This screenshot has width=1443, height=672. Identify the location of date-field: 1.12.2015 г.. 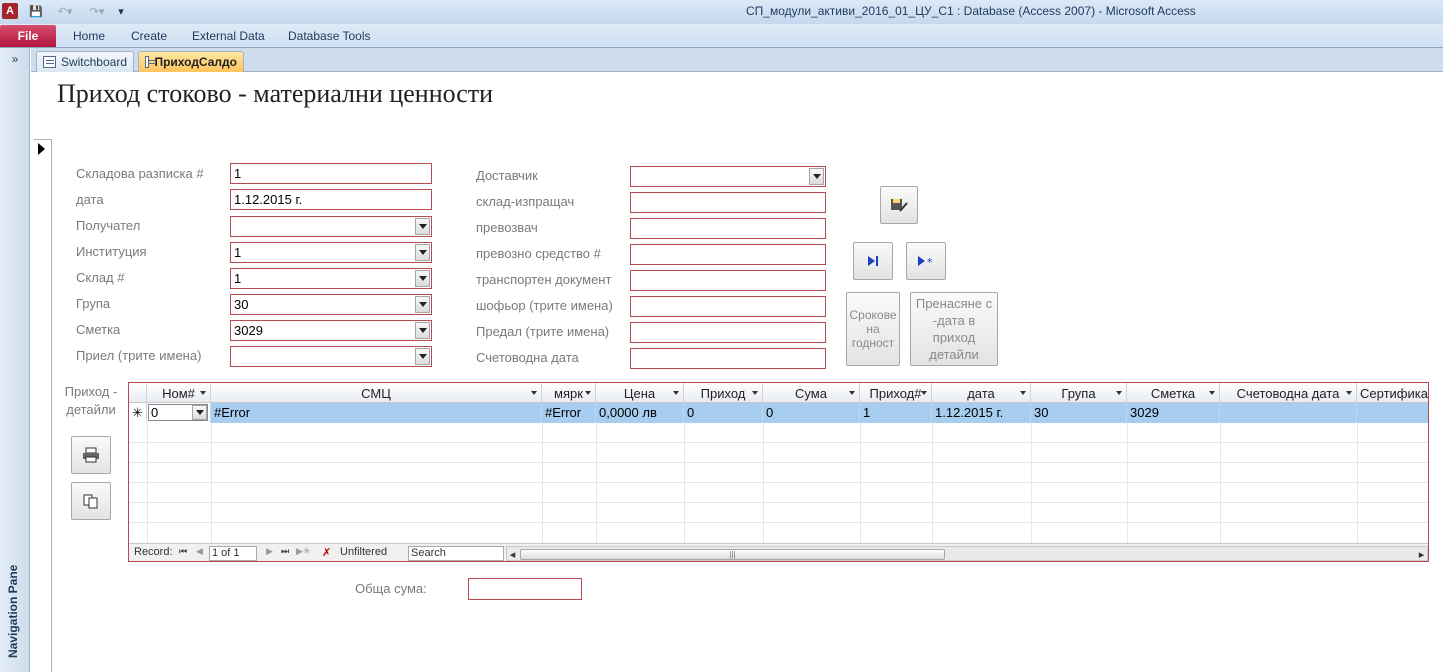
(331, 199).